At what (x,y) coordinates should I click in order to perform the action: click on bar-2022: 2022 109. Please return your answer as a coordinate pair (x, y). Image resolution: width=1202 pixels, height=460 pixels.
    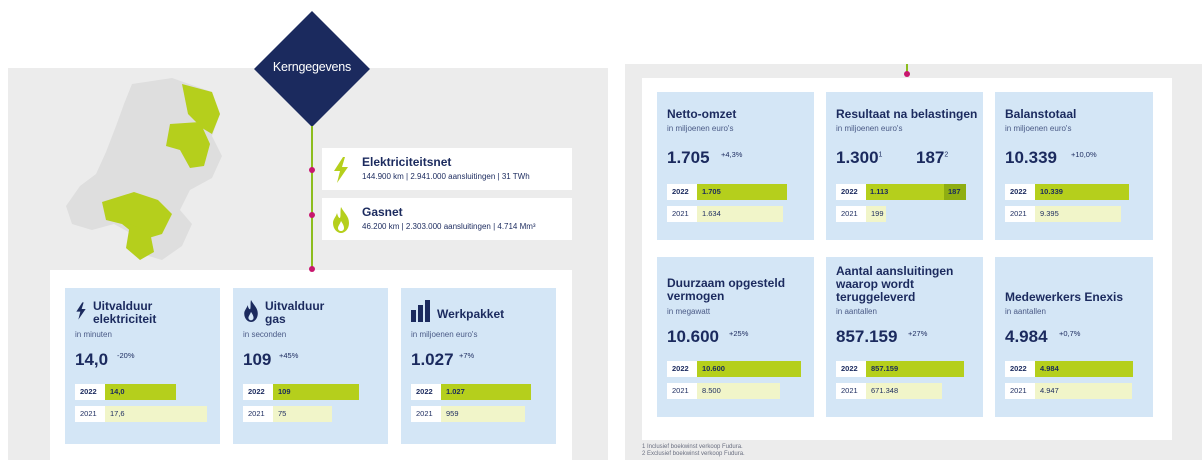
    Looking at the image, I should click on (301, 392).